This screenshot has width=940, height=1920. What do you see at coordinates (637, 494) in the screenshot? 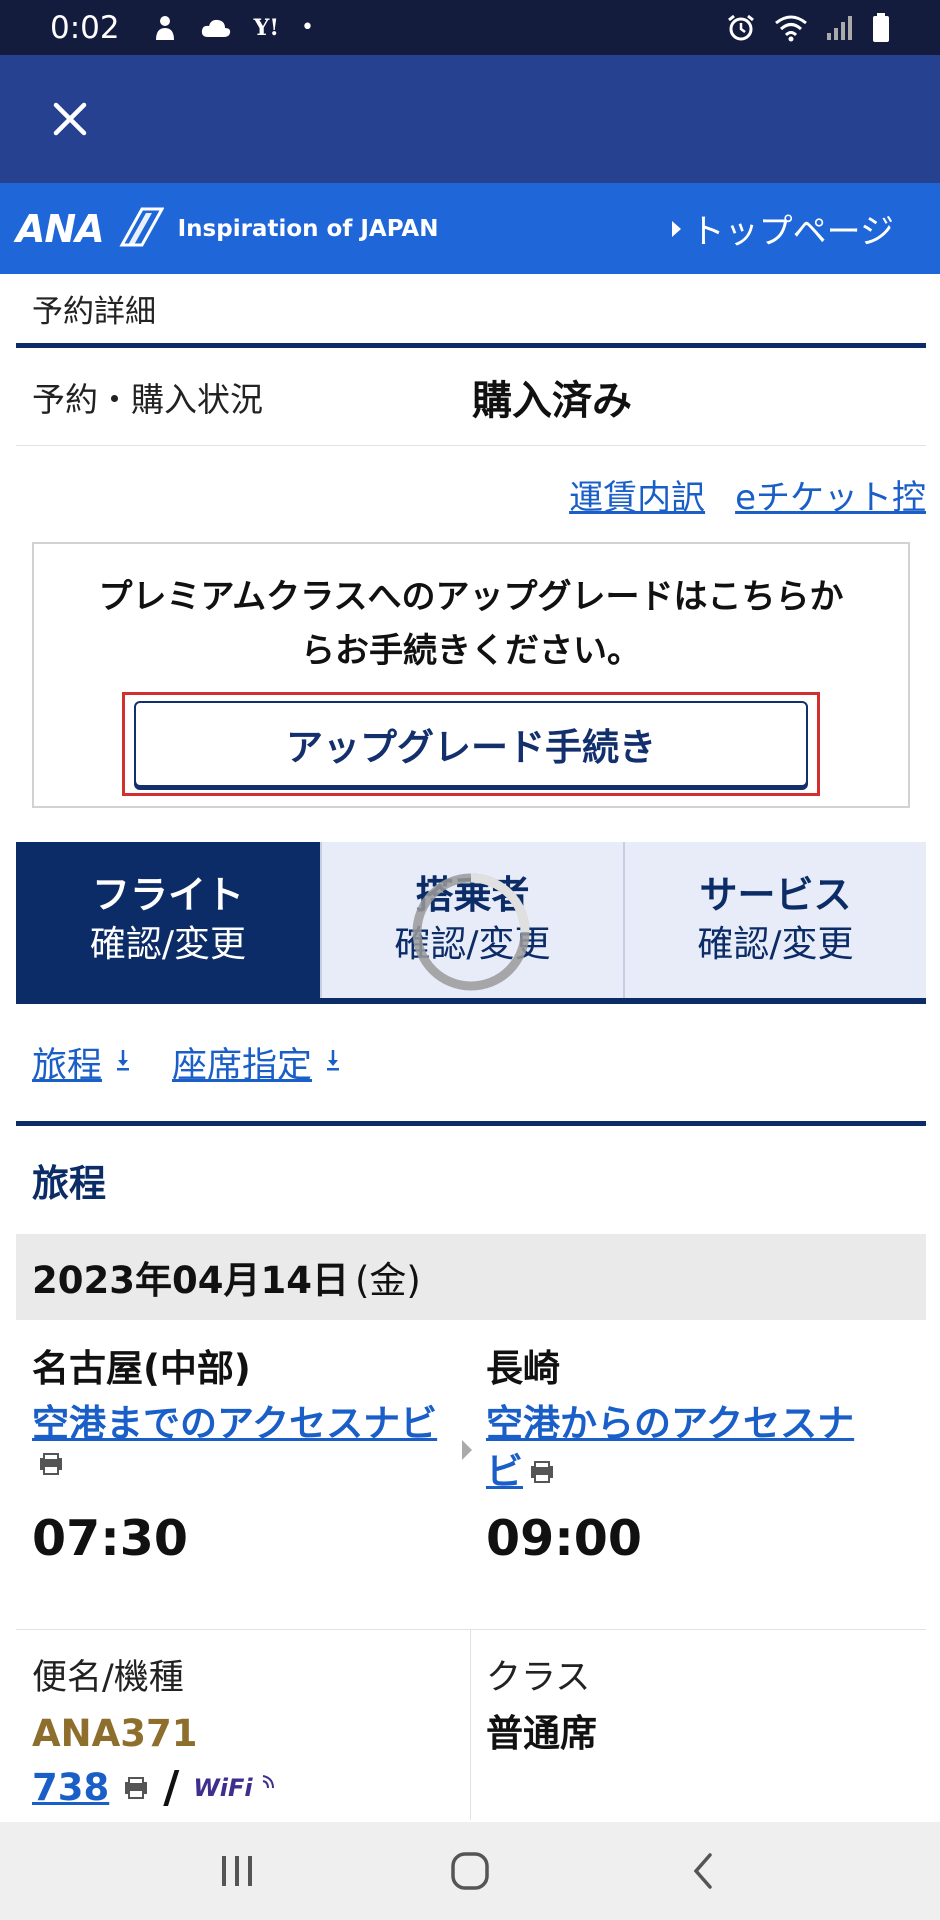
I see `fare-breakdown-link: 運賃内訳` at bounding box center [637, 494].